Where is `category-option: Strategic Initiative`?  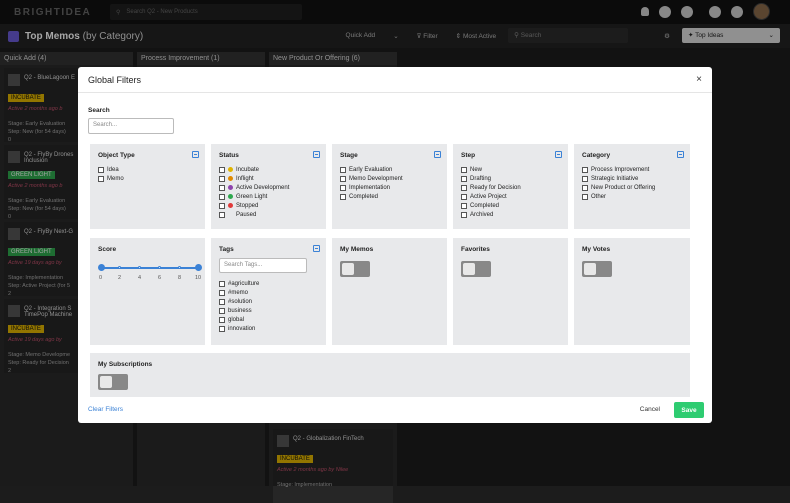
category-option: Strategic Initiative is located at coordinates (632, 178).